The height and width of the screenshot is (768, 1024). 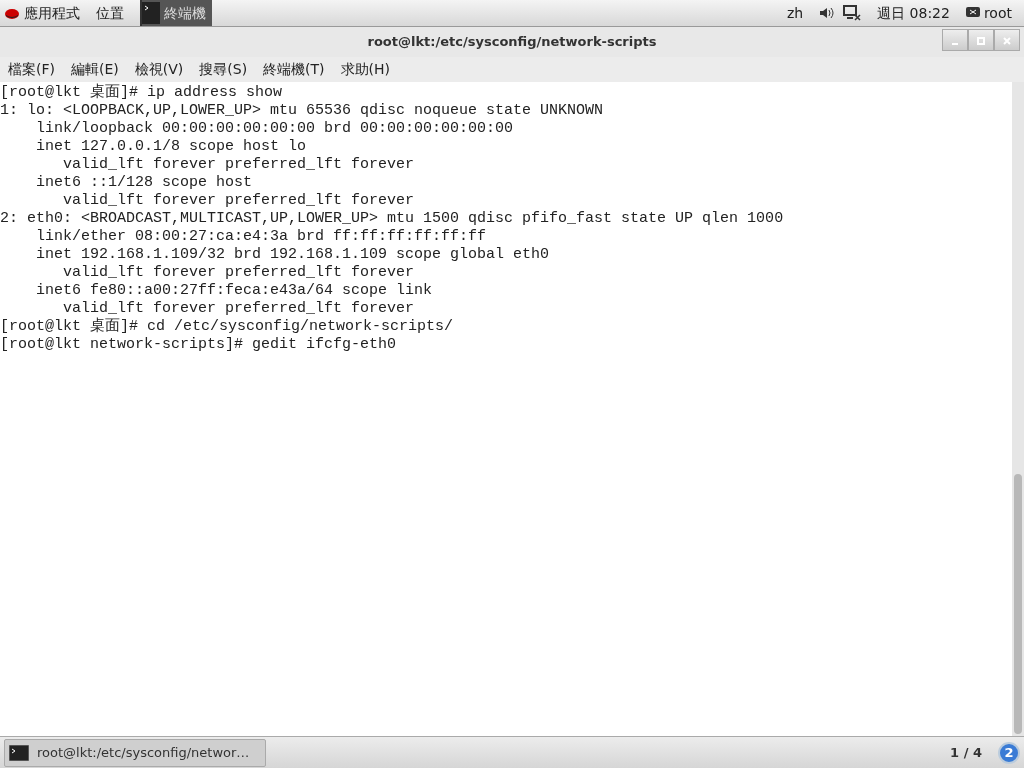 I want to click on scrollbar, so click(x=1018, y=409).